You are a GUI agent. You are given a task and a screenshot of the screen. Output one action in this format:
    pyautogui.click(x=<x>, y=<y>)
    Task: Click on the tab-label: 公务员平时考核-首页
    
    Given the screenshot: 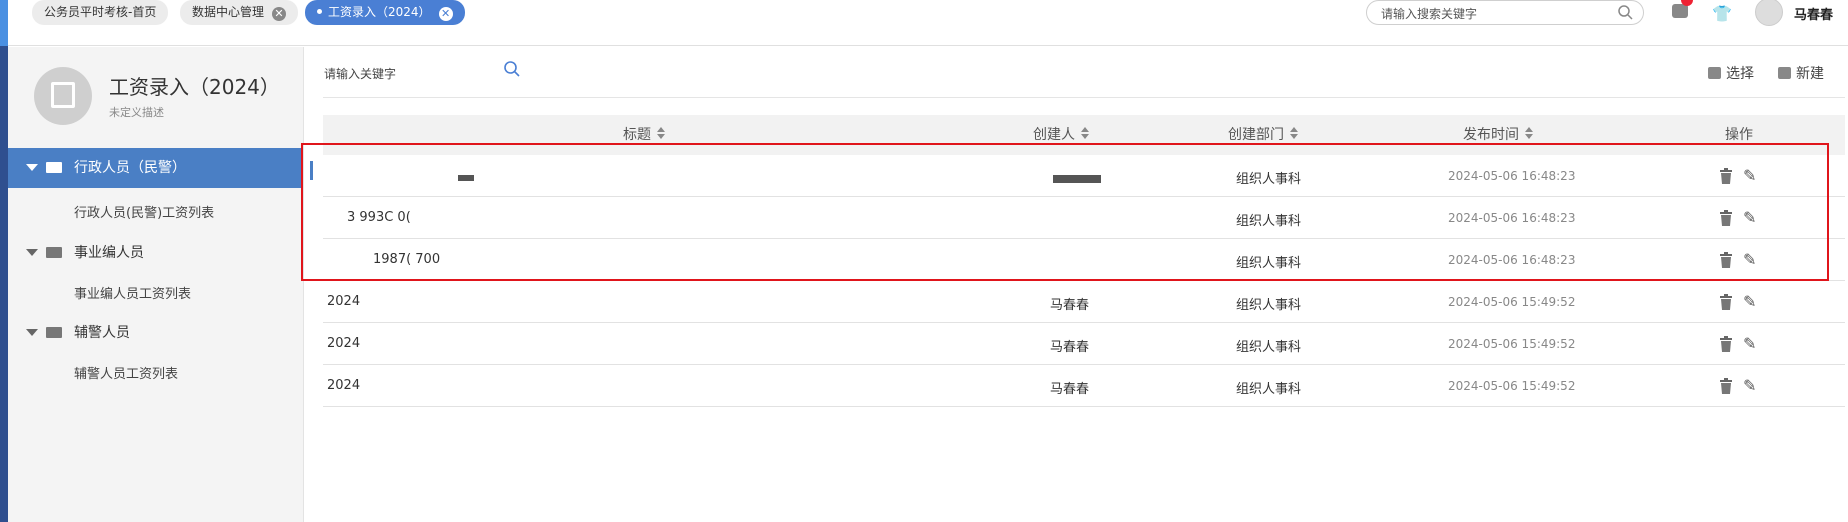 What is the action you would take?
    pyautogui.click(x=100, y=12)
    